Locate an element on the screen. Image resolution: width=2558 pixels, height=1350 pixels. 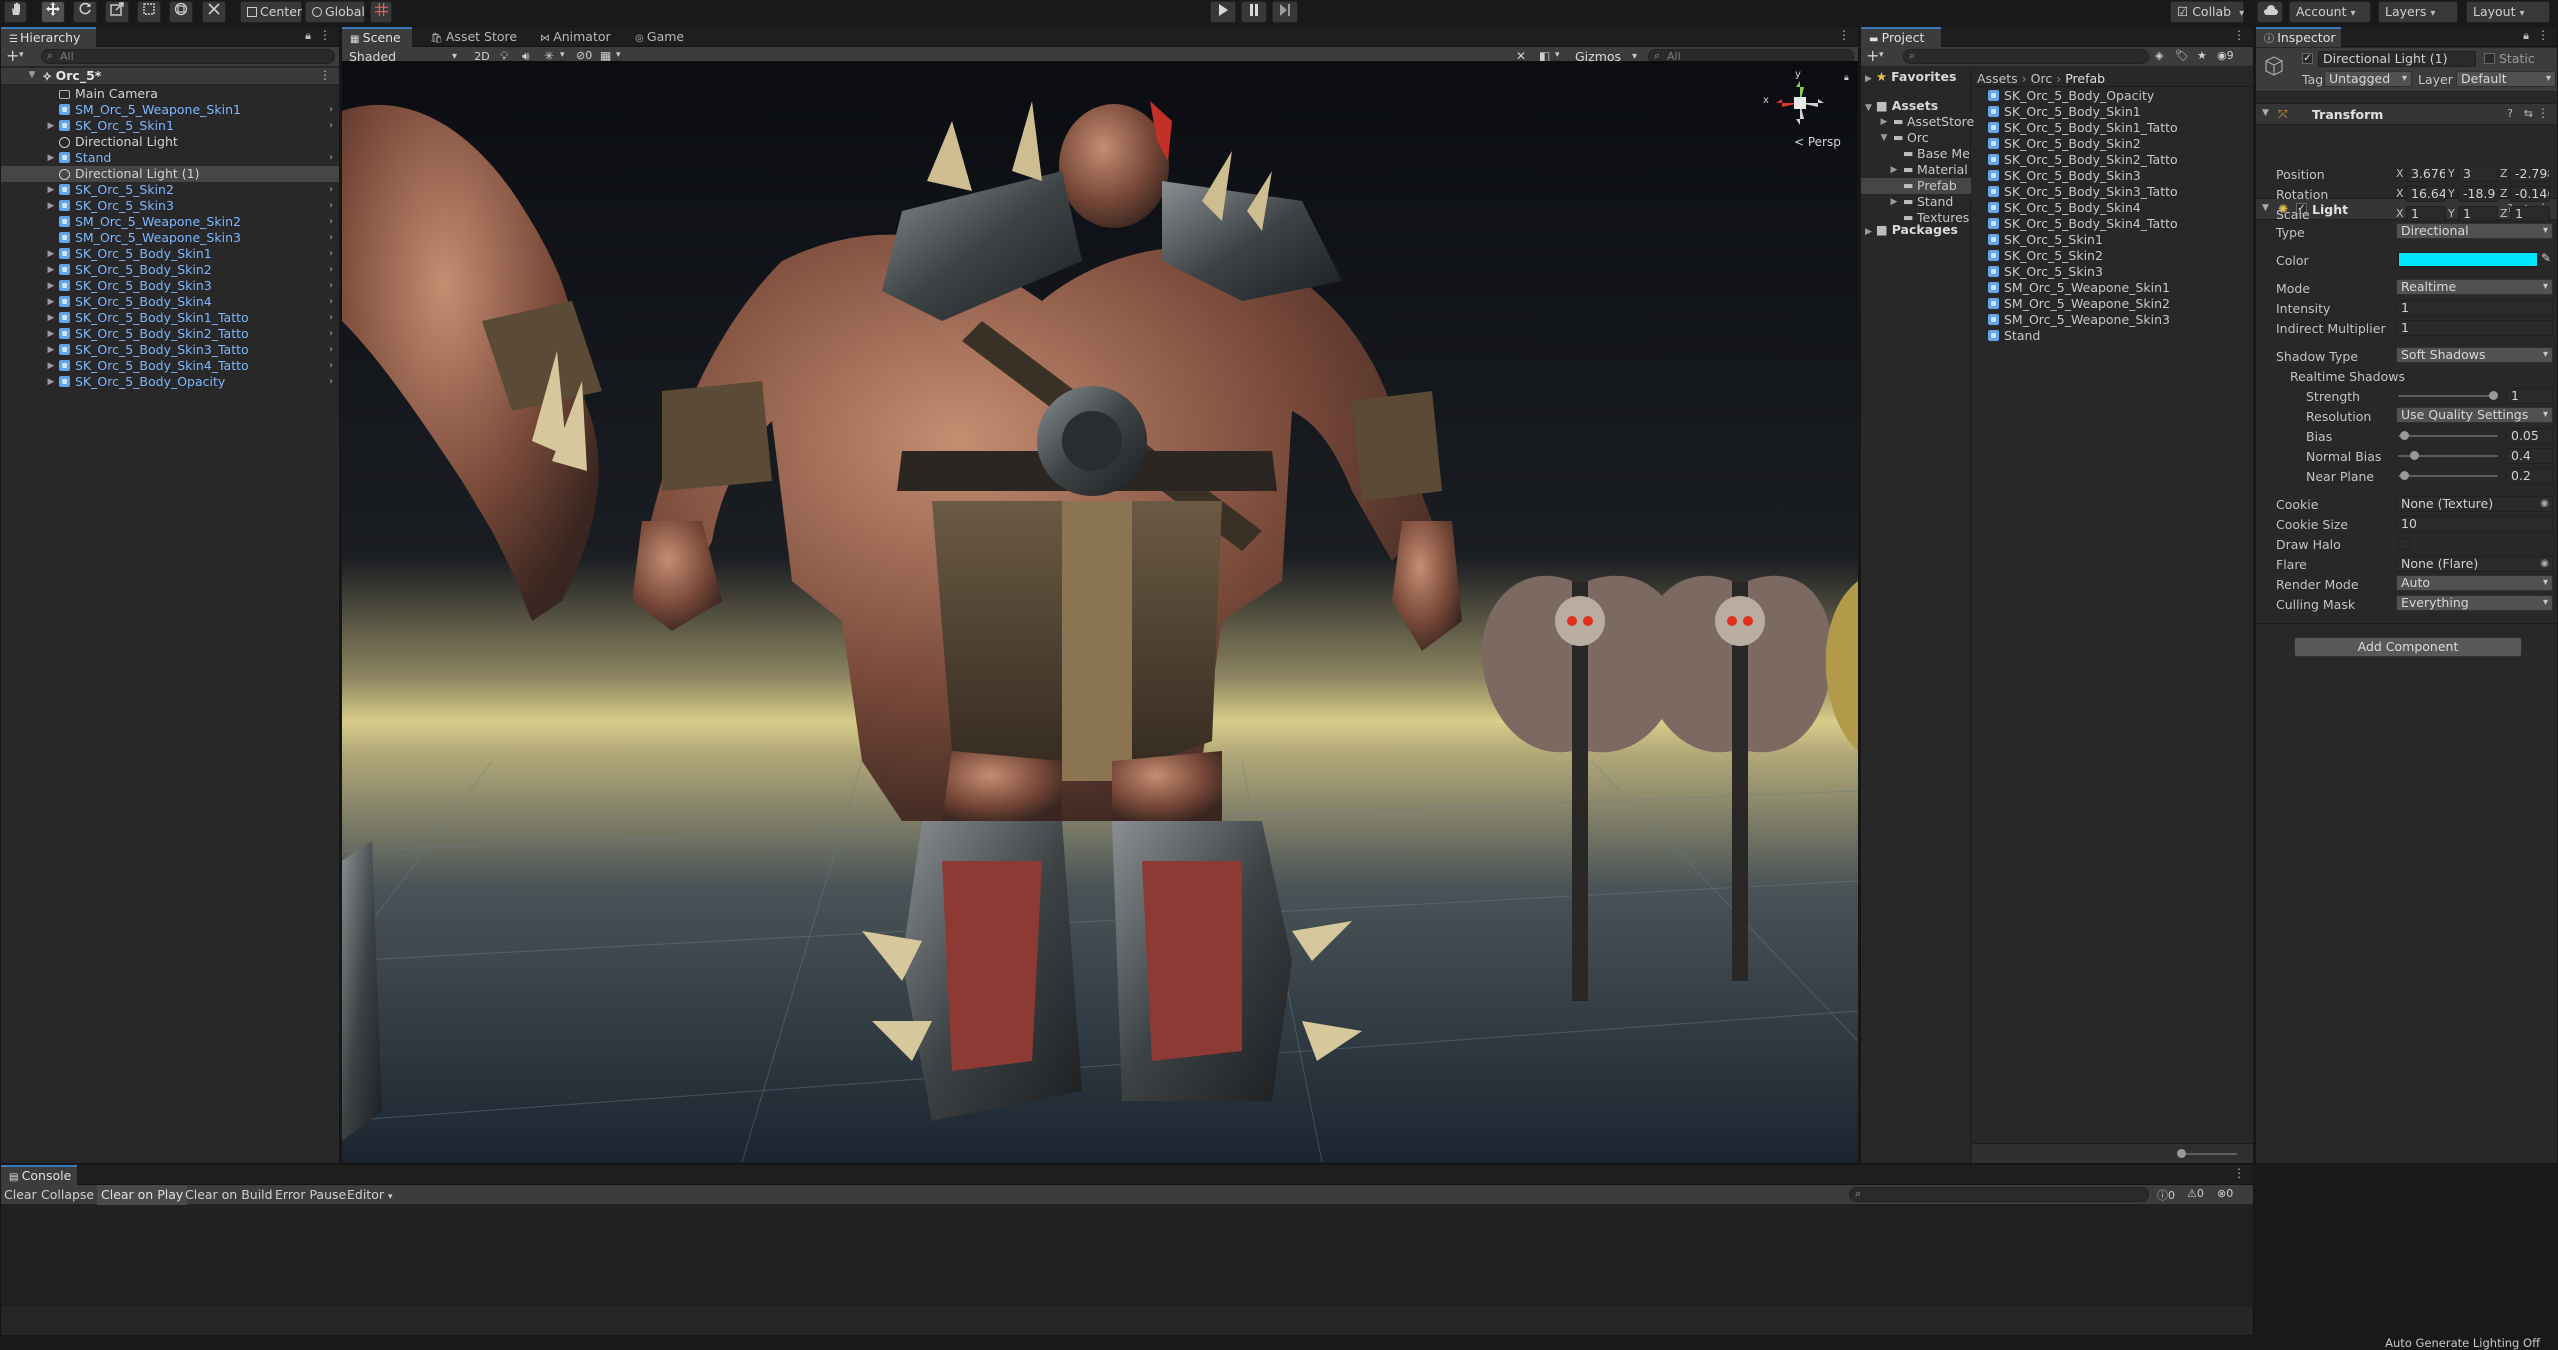
hierarchy-item: SM_Orc_5_Weapone_Skin2 › is located at coordinates (170, 222).